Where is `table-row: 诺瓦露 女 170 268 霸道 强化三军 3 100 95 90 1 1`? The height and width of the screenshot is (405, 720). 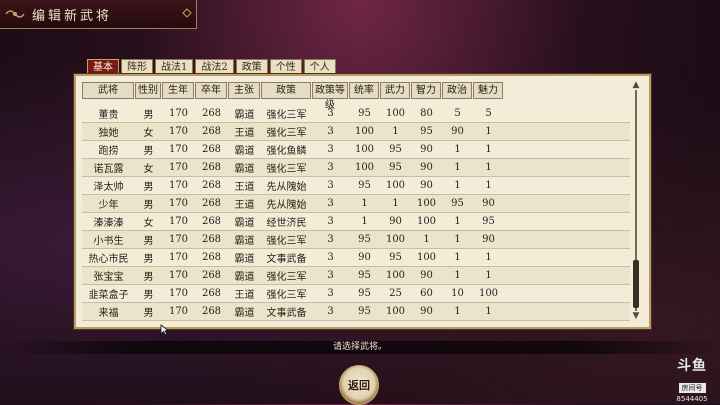 table-row: 诺瓦露 女 170 268 霸道 强化三军 3 100 95 90 1 1 is located at coordinates (356, 168).